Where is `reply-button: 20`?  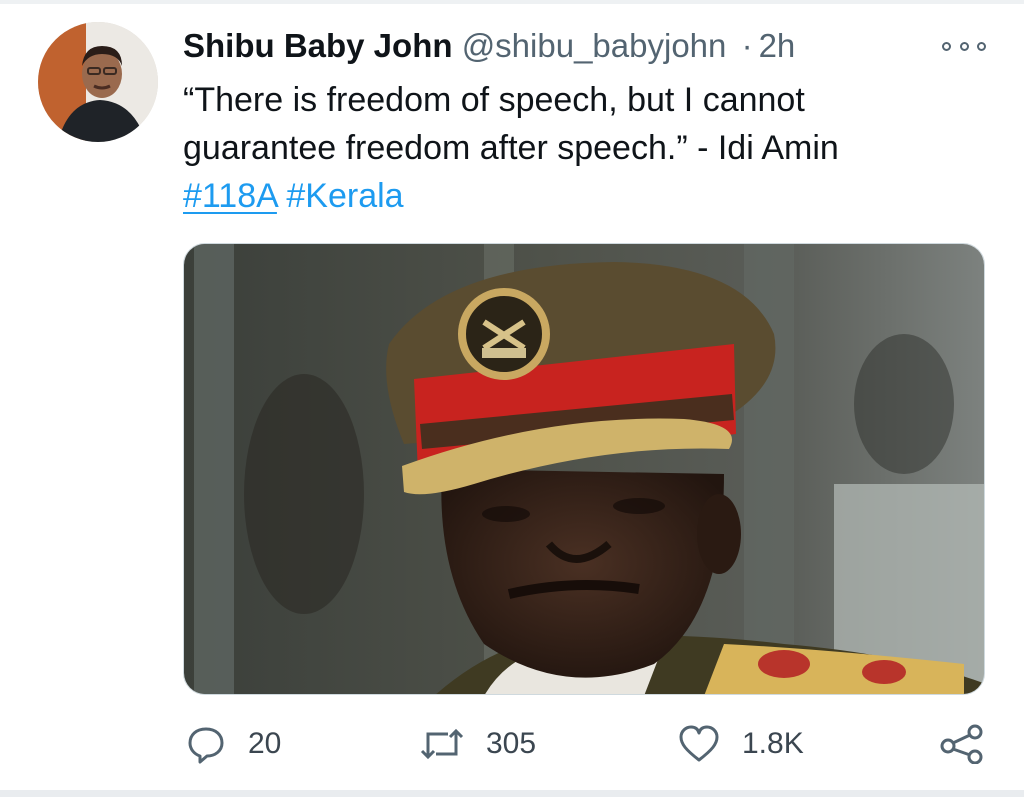 reply-button: 20 is located at coordinates (233, 744).